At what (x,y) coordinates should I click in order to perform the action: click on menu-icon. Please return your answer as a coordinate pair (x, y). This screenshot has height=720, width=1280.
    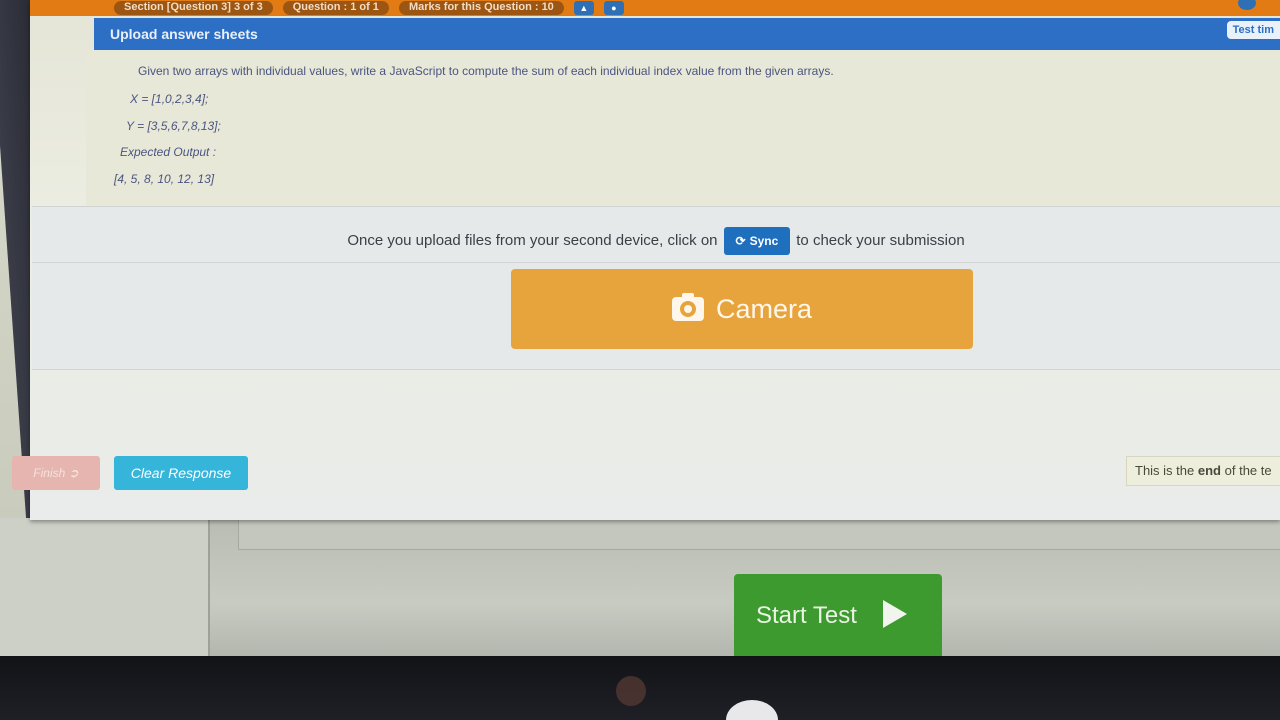
    Looking at the image, I should click on (1247, 5).